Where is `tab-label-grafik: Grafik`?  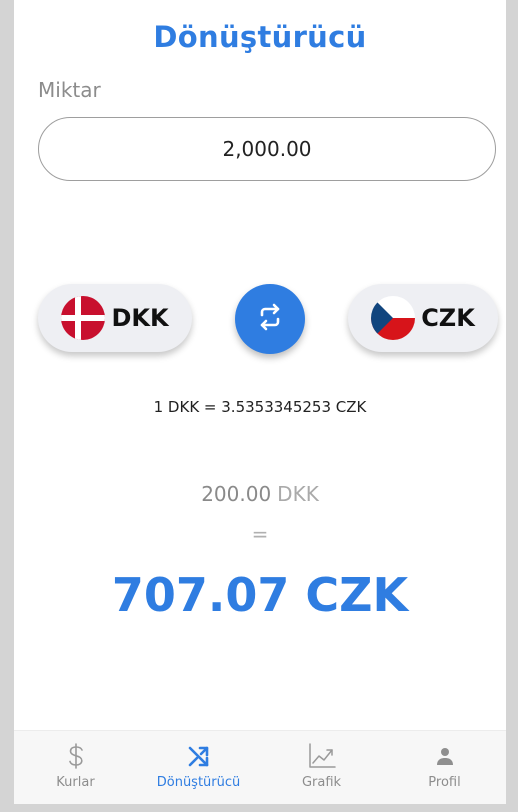
tab-label-grafik: Grafik is located at coordinates (321, 782).